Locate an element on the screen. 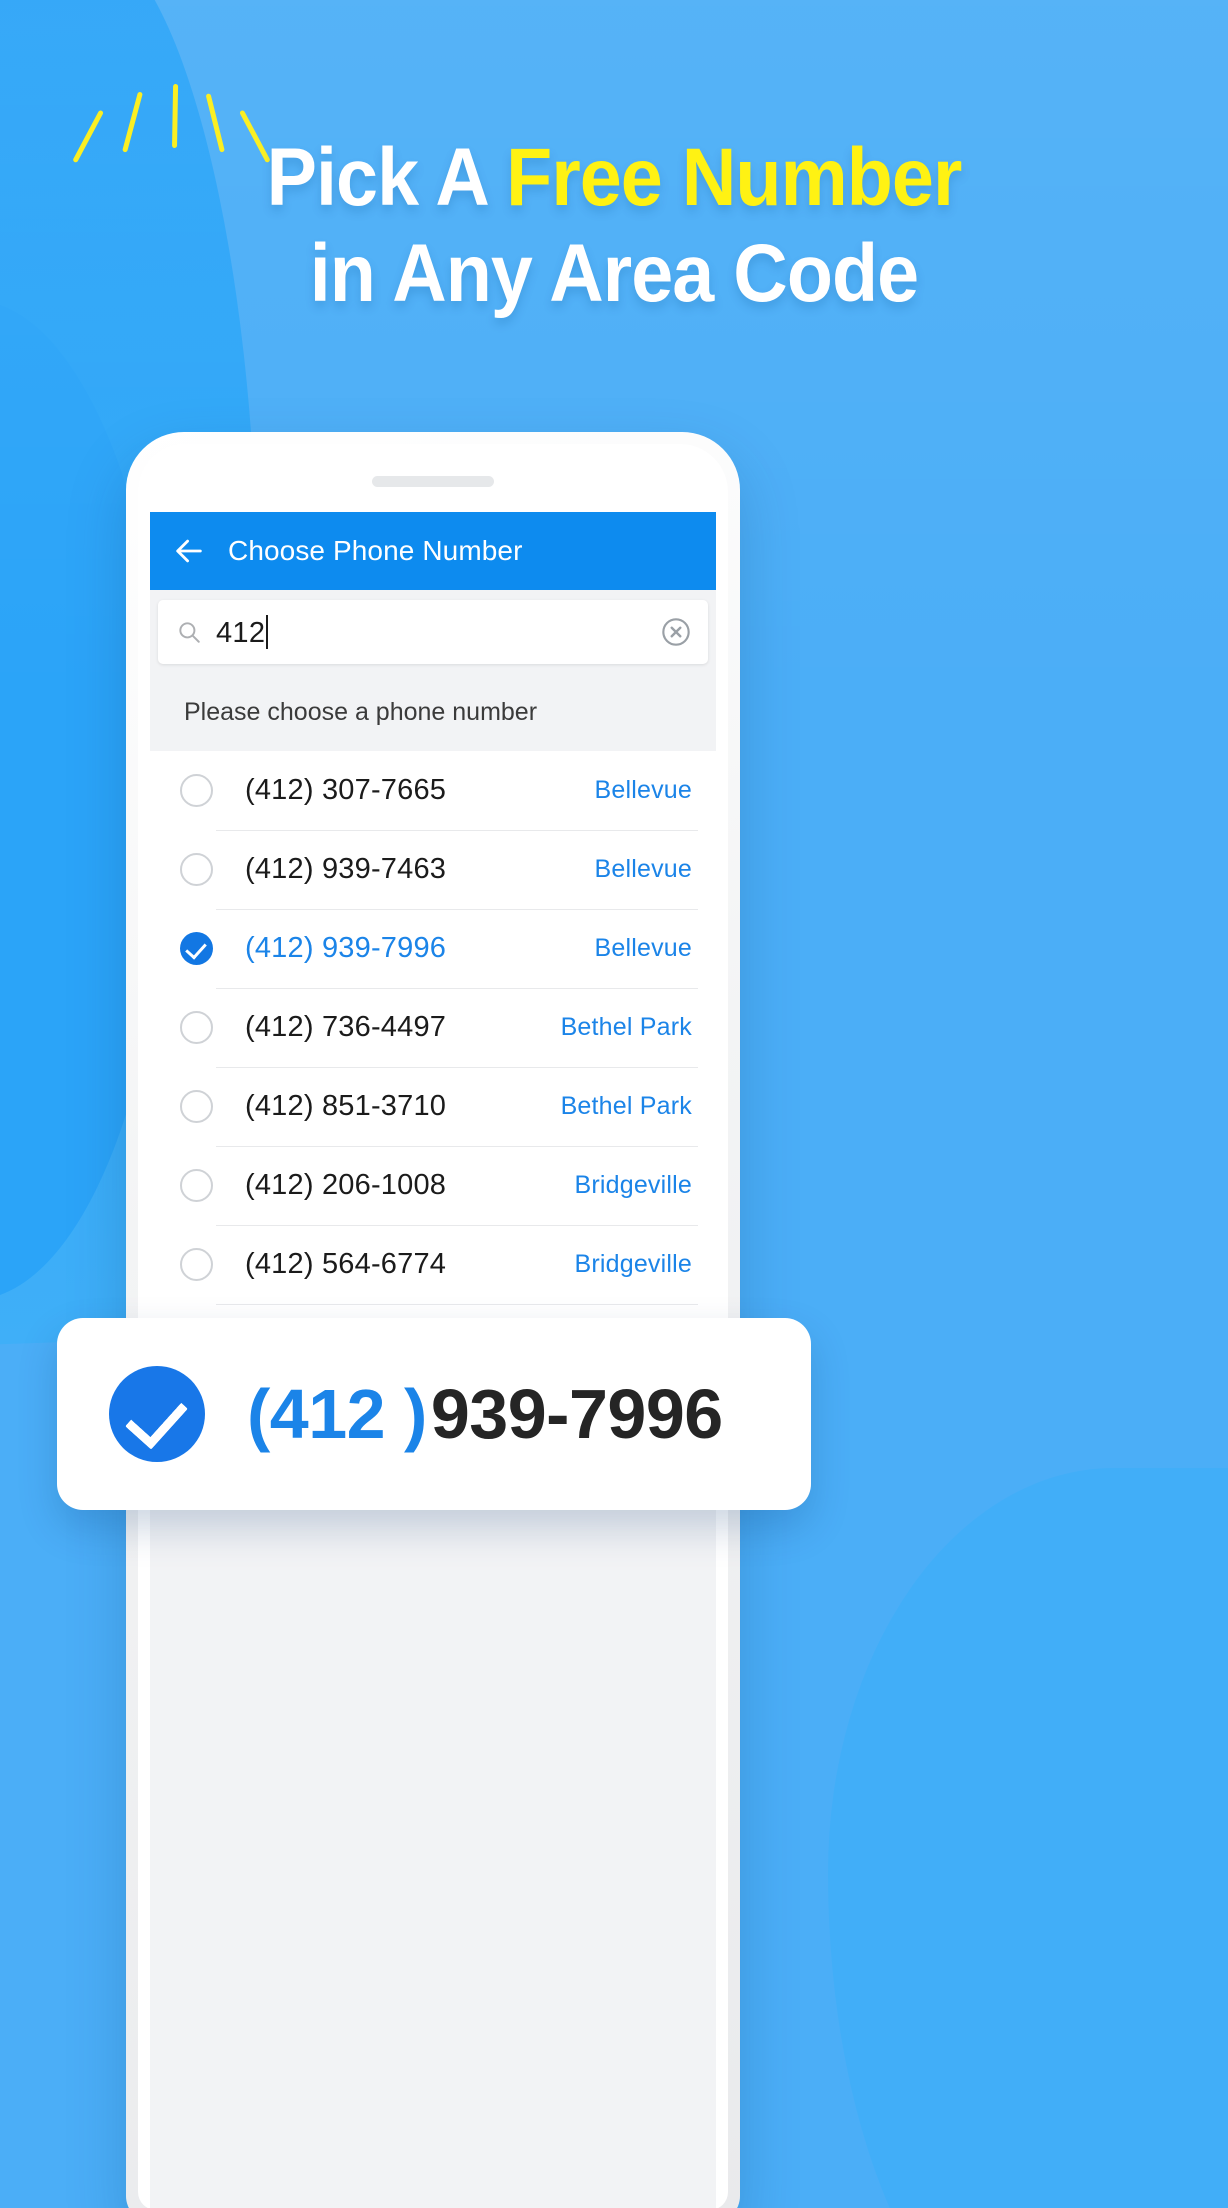 The width and height of the screenshot is (1228, 2208). search-input: 412 is located at coordinates (433, 632).